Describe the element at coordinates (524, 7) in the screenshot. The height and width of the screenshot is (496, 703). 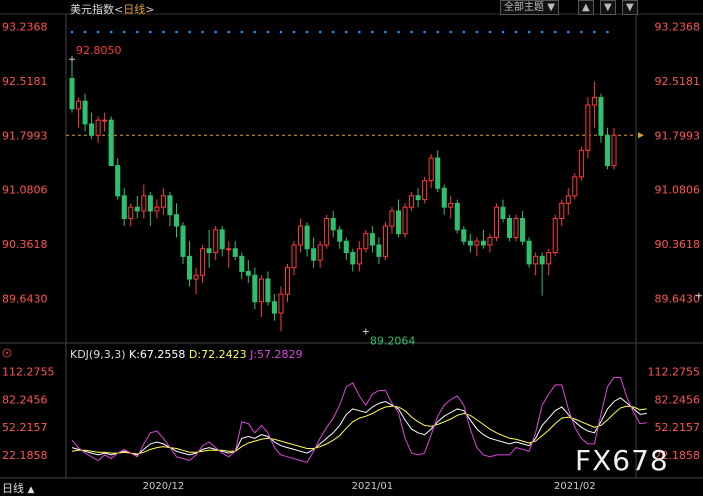
I see `theme-select-label: 全部主题` at that location.